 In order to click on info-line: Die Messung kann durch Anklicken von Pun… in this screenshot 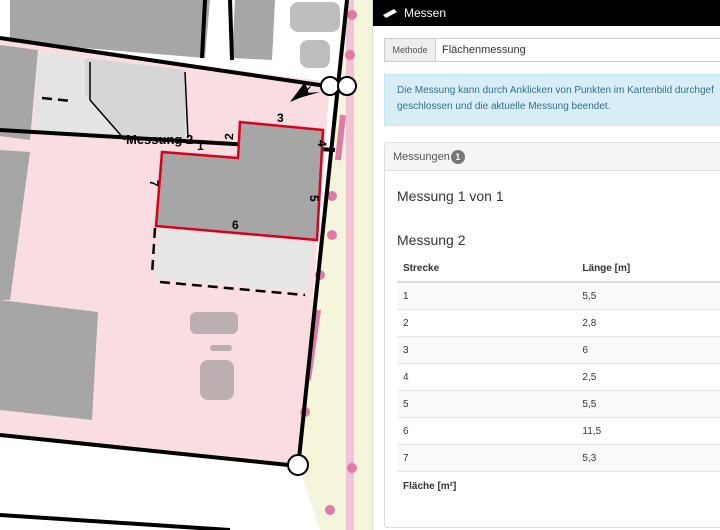, I will do `click(555, 90)`.